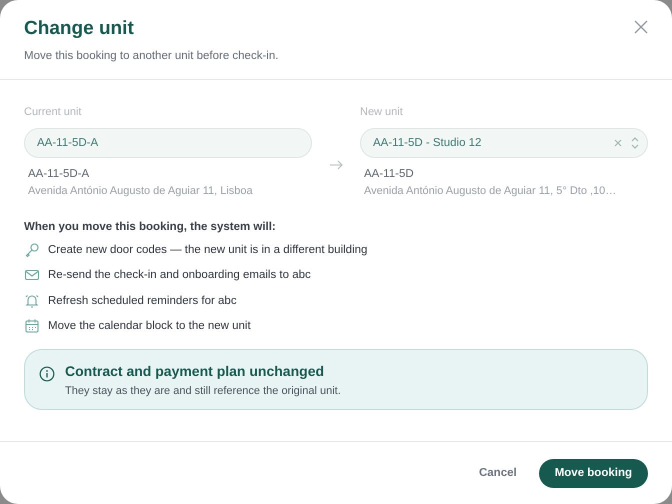 Image resolution: width=672 pixels, height=504 pixels. I want to click on move-booking-button: Move booking, so click(593, 473).